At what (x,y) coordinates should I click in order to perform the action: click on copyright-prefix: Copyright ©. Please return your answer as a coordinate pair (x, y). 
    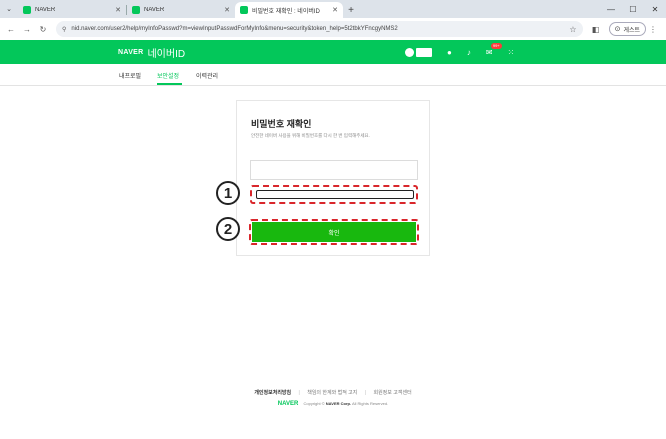
    Looking at the image, I should click on (314, 403).